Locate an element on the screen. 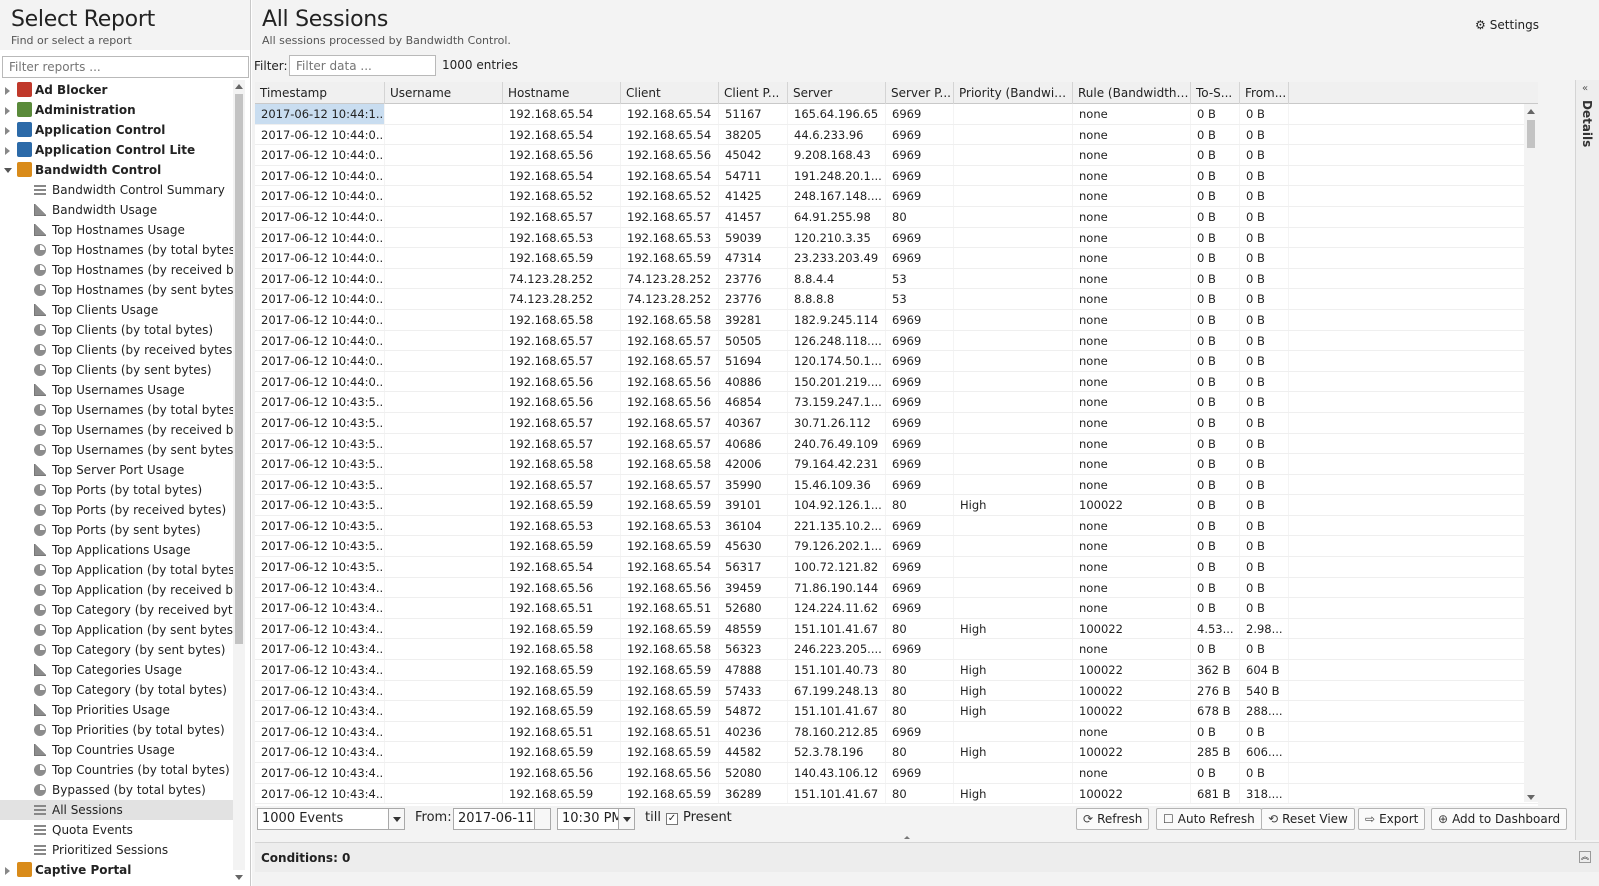 The height and width of the screenshot is (886, 1599). tree-report-item: Top Hostnames Usage is located at coordinates (118, 230).